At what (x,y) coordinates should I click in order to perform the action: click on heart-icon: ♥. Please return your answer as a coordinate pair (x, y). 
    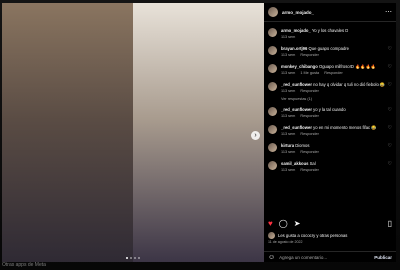
    Looking at the image, I should click on (270, 224).